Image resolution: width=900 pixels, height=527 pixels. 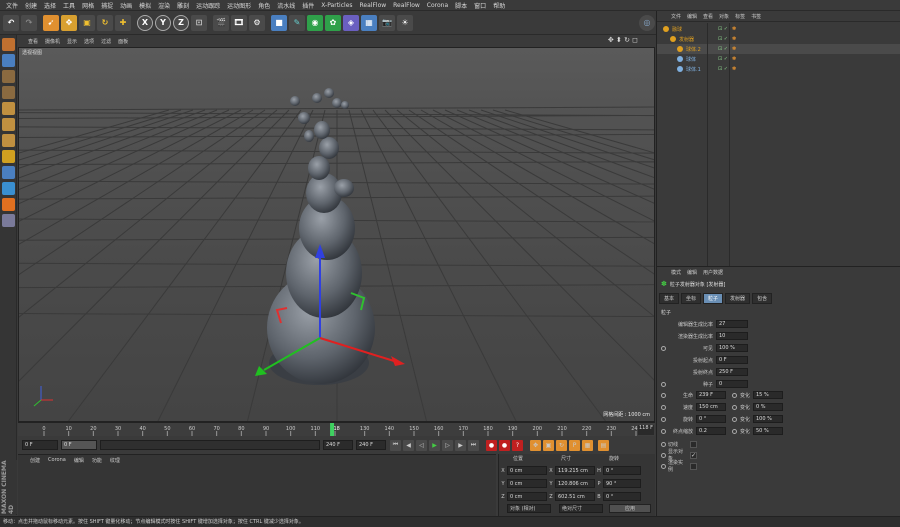 What do you see at coordinates (711, 431) in the screenshot?
I see `attribute-value: 0.2` at bounding box center [711, 431].